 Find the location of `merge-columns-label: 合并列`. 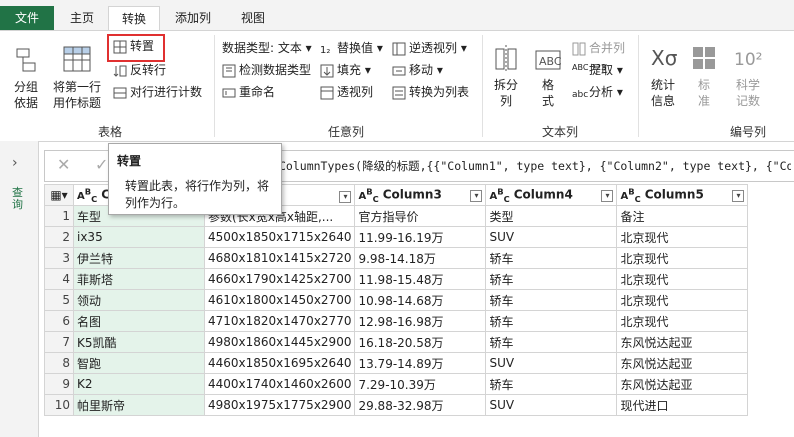

merge-columns-label: 合并列 is located at coordinates (607, 48).